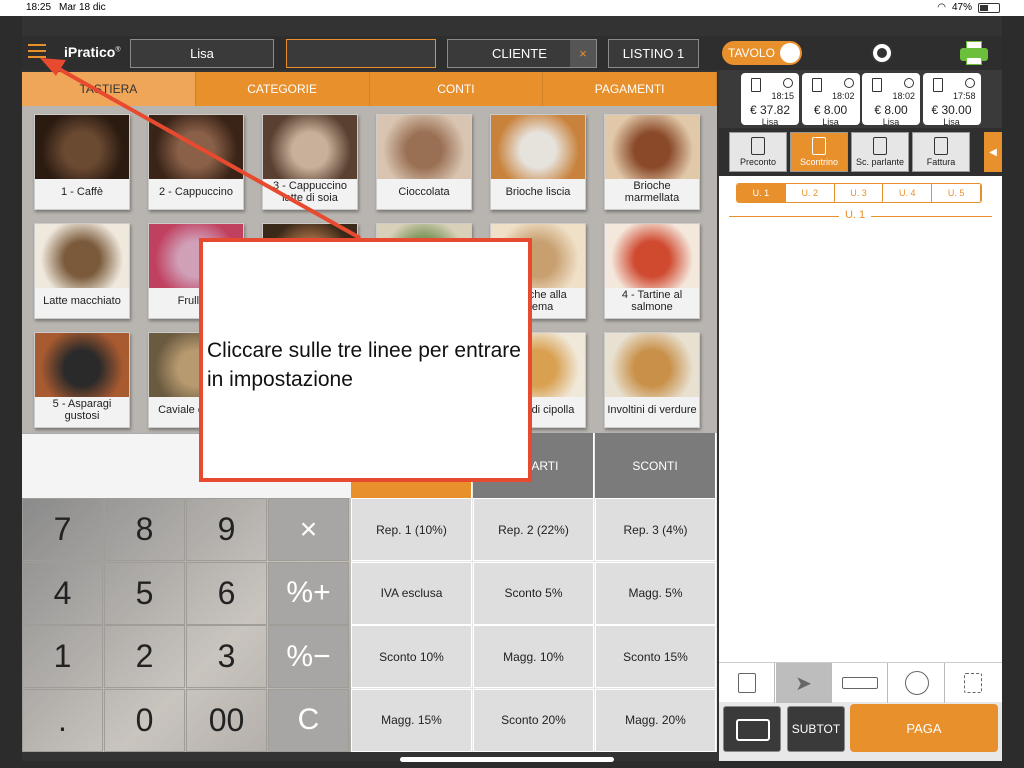  I want to click on subtotal-button: SUBTOT, so click(816, 729).